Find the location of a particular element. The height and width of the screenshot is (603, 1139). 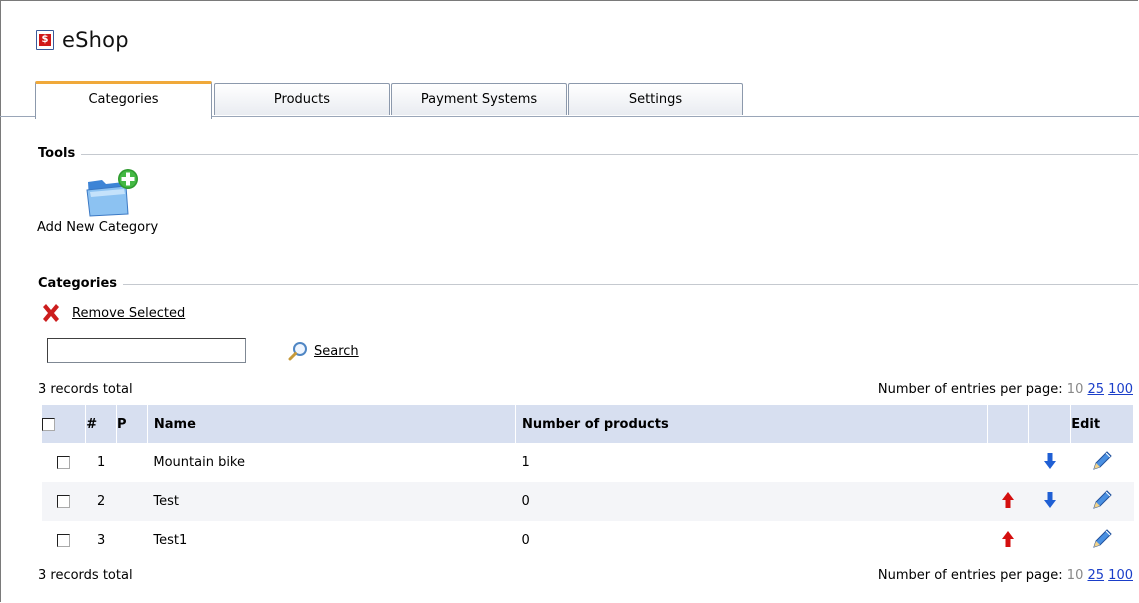

row-name: Test1 is located at coordinates (170, 540).